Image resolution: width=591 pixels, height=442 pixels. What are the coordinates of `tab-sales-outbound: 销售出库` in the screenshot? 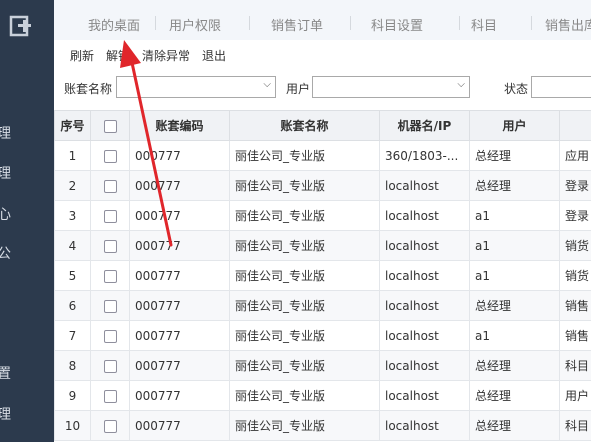 It's located at (568, 24).